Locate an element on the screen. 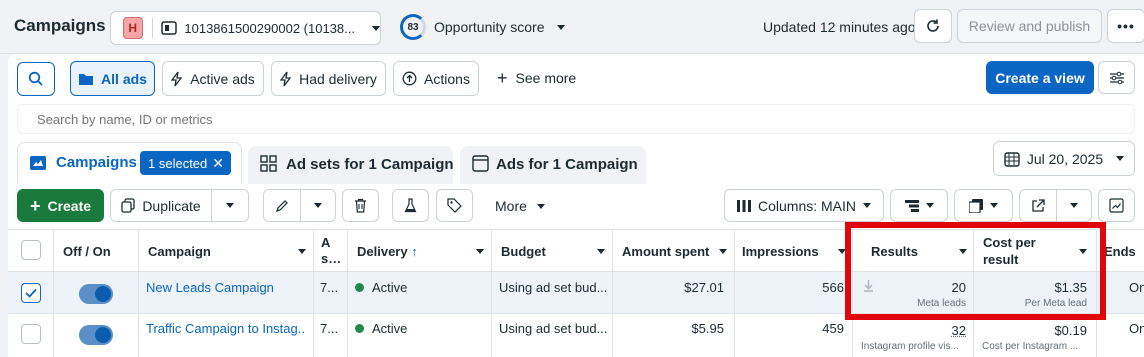 Image resolution: width=1144 pixels, height=357 pixels. ab-test-button is located at coordinates (410, 205).